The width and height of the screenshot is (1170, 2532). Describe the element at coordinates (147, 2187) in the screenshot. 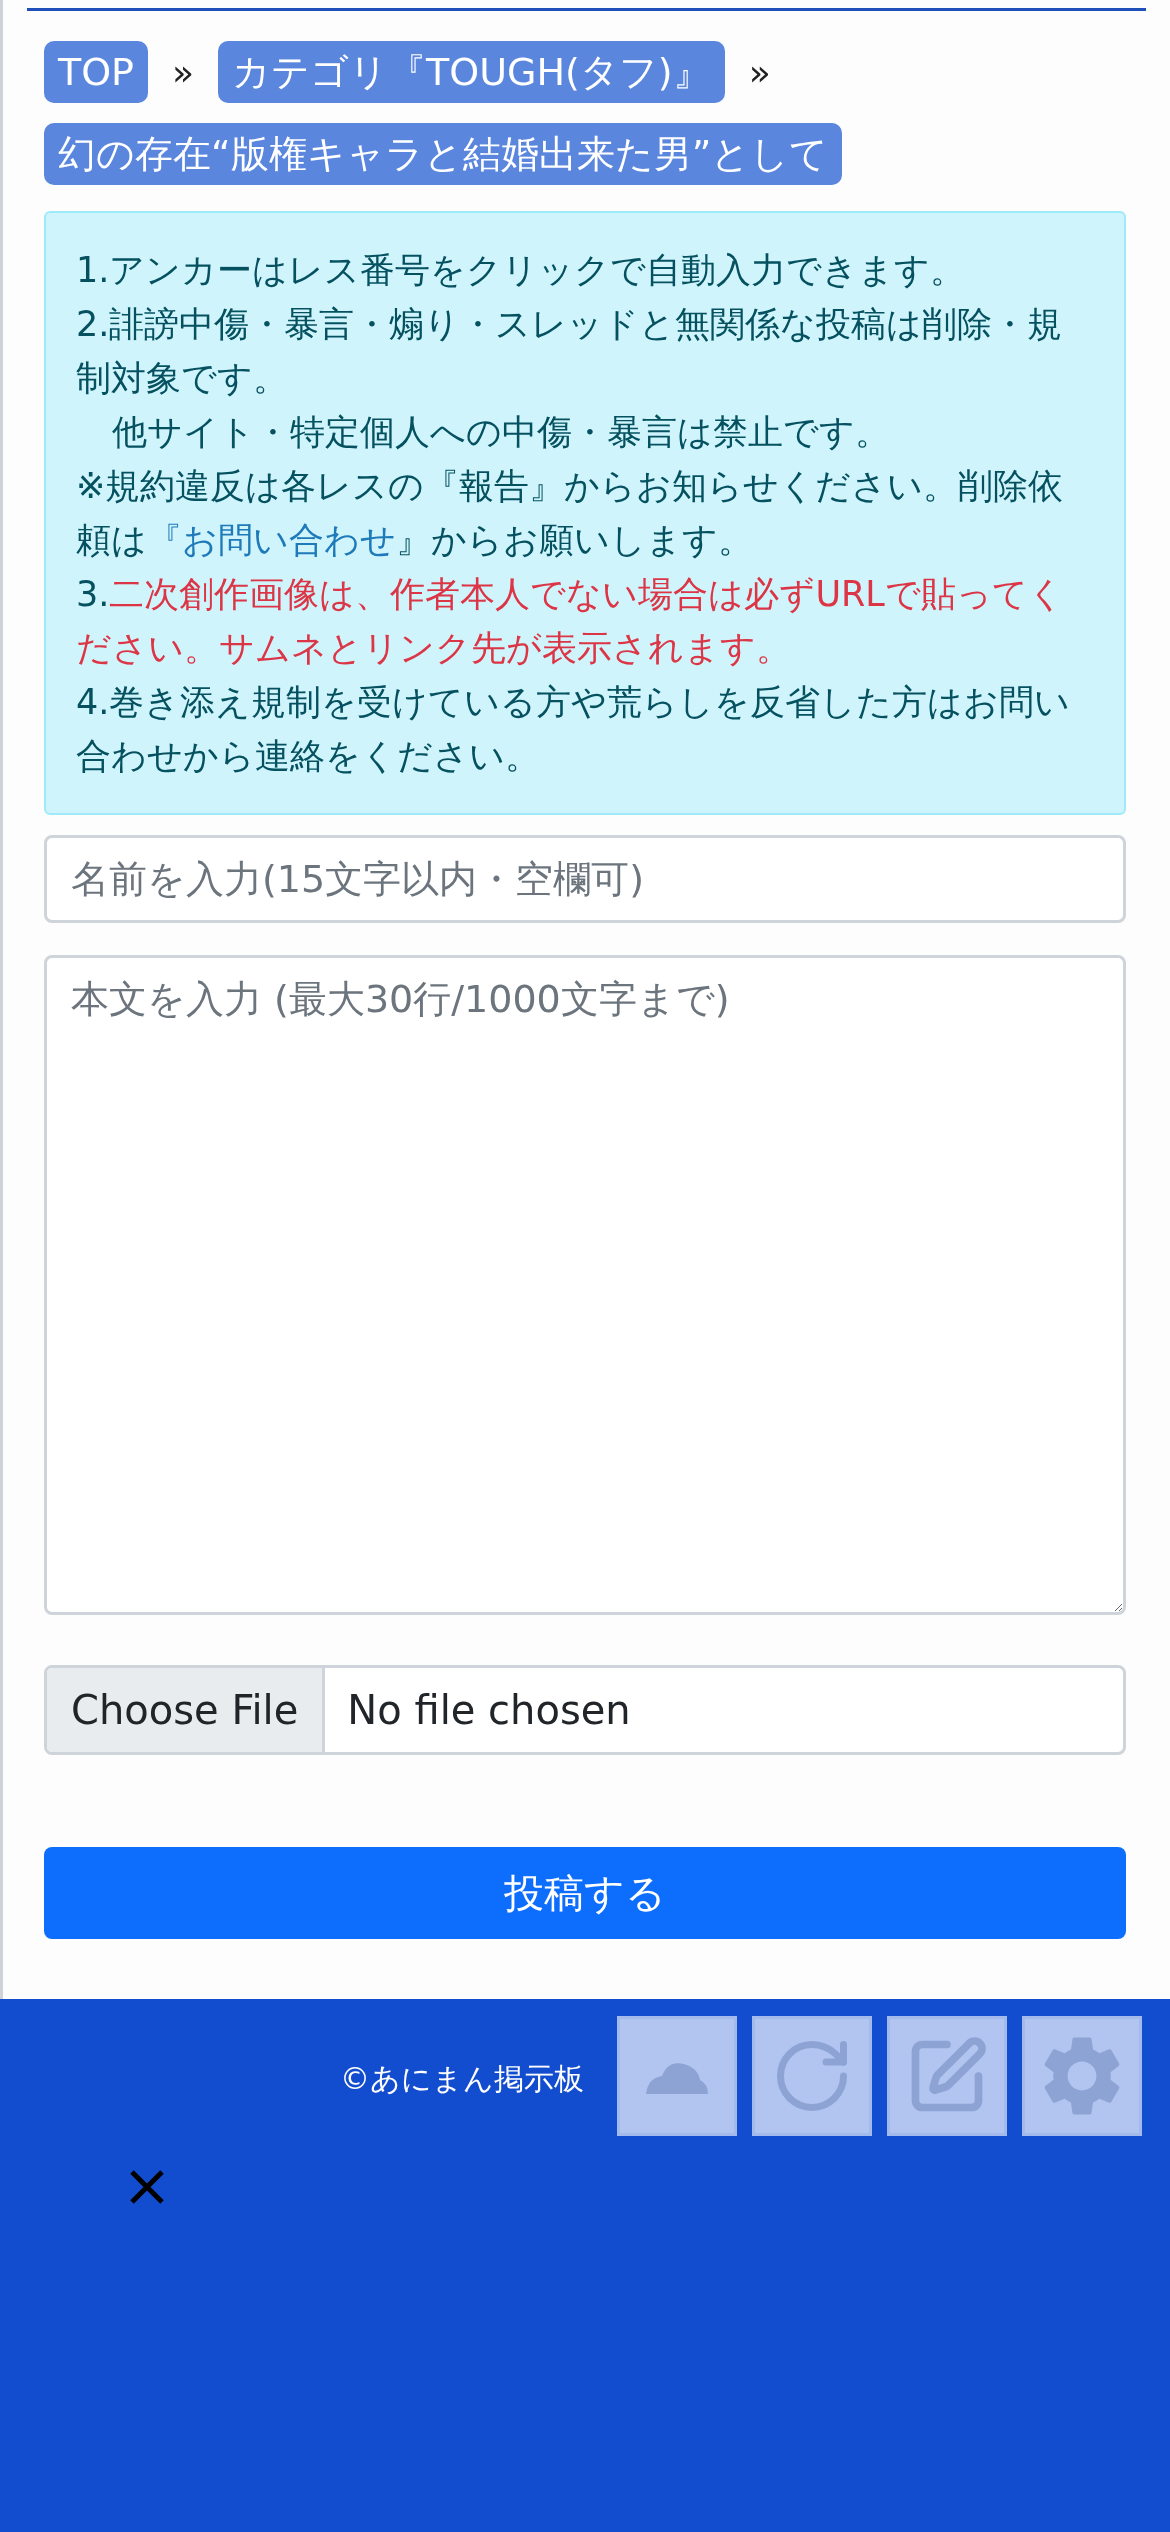

I see `close-icon` at that location.